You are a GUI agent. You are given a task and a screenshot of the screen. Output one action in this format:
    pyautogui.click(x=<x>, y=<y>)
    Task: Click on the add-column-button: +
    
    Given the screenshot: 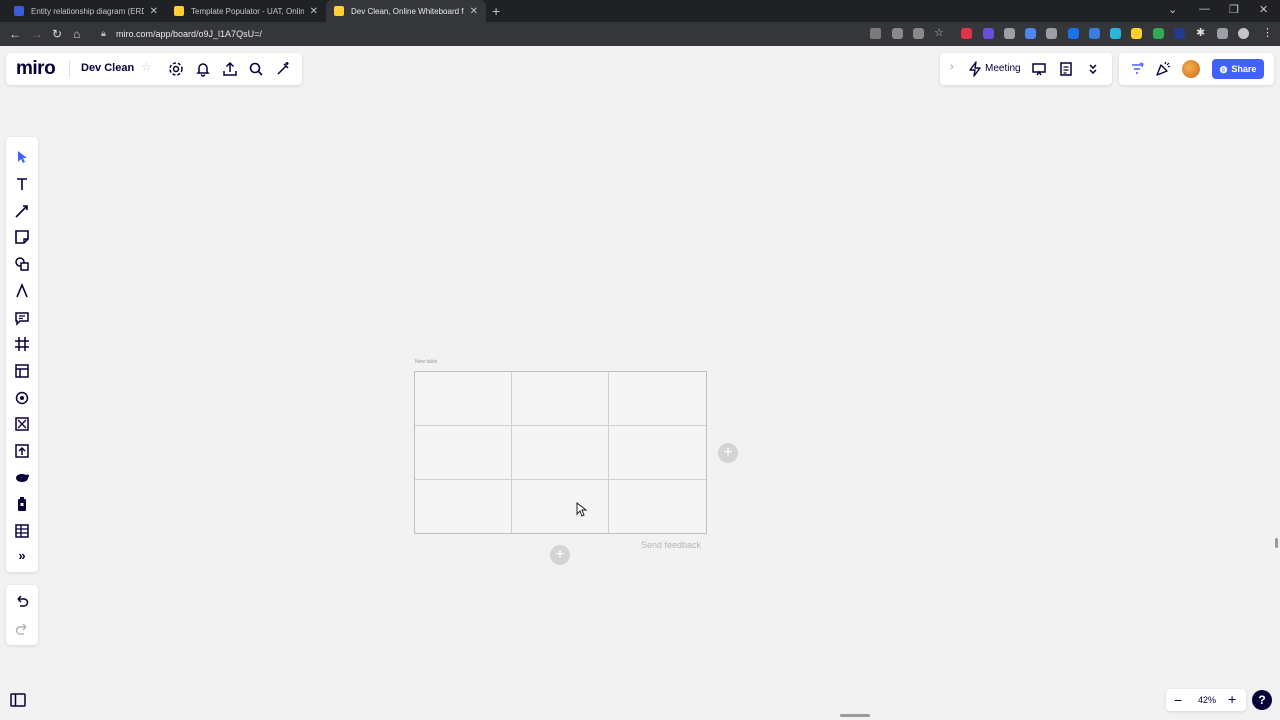 What is the action you would take?
    pyautogui.click(x=728, y=453)
    